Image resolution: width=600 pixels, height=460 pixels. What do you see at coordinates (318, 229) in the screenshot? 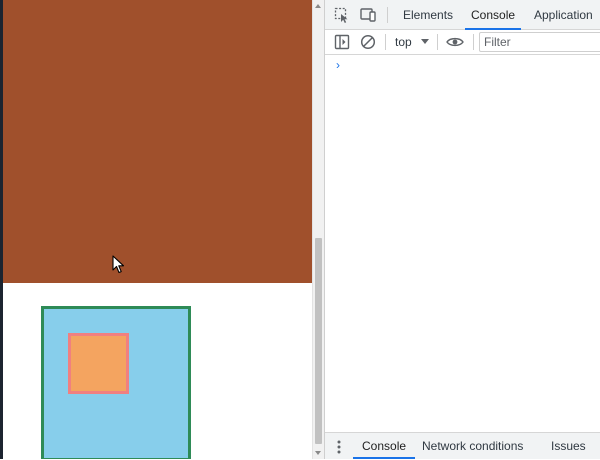
I see `page-scrollbar` at bounding box center [318, 229].